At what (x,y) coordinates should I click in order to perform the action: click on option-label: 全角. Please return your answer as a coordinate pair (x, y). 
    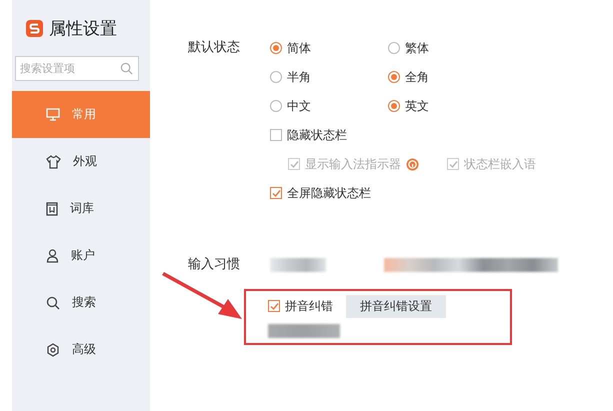
    Looking at the image, I should click on (417, 77).